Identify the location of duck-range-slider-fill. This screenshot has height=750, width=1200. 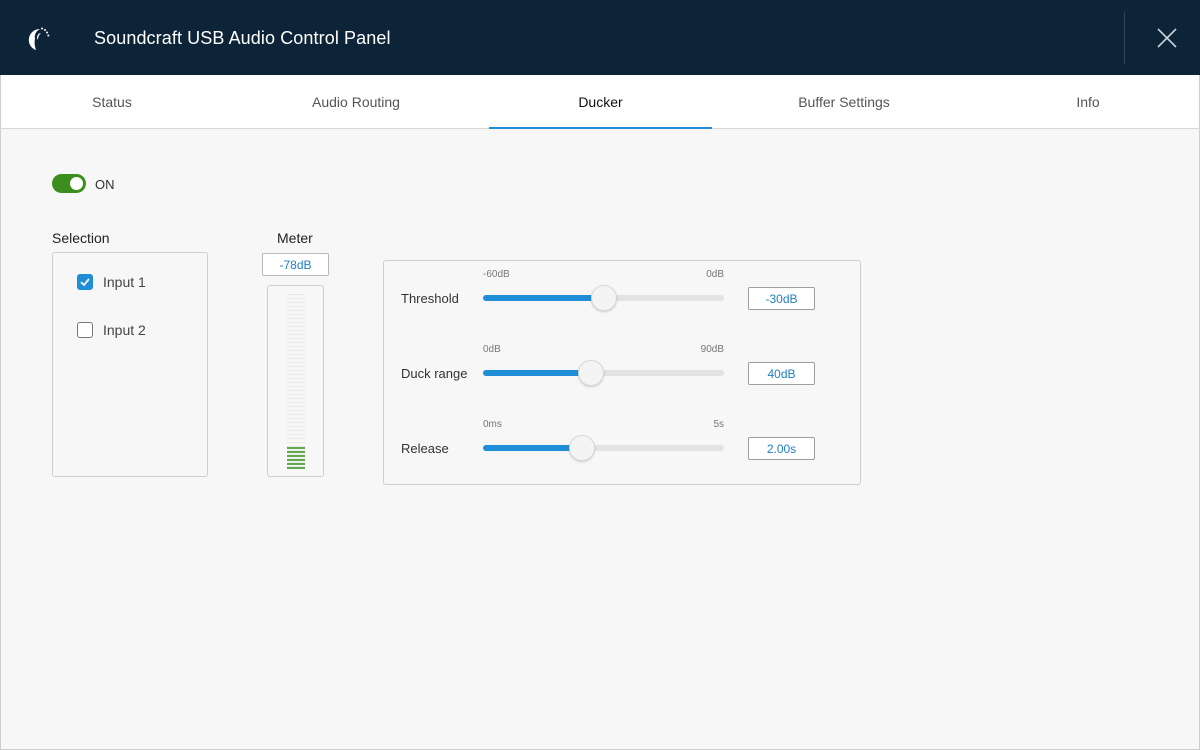
(537, 373).